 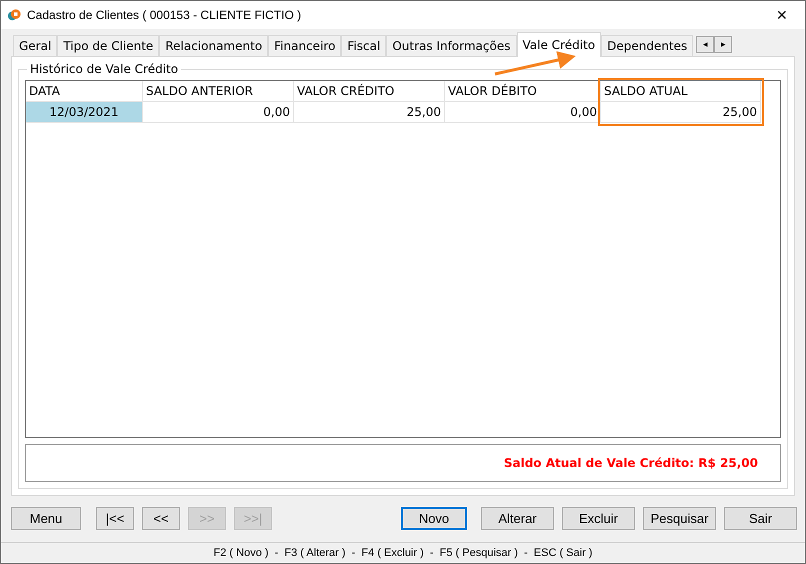 What do you see at coordinates (434, 518) in the screenshot?
I see `action-button: Novo` at bounding box center [434, 518].